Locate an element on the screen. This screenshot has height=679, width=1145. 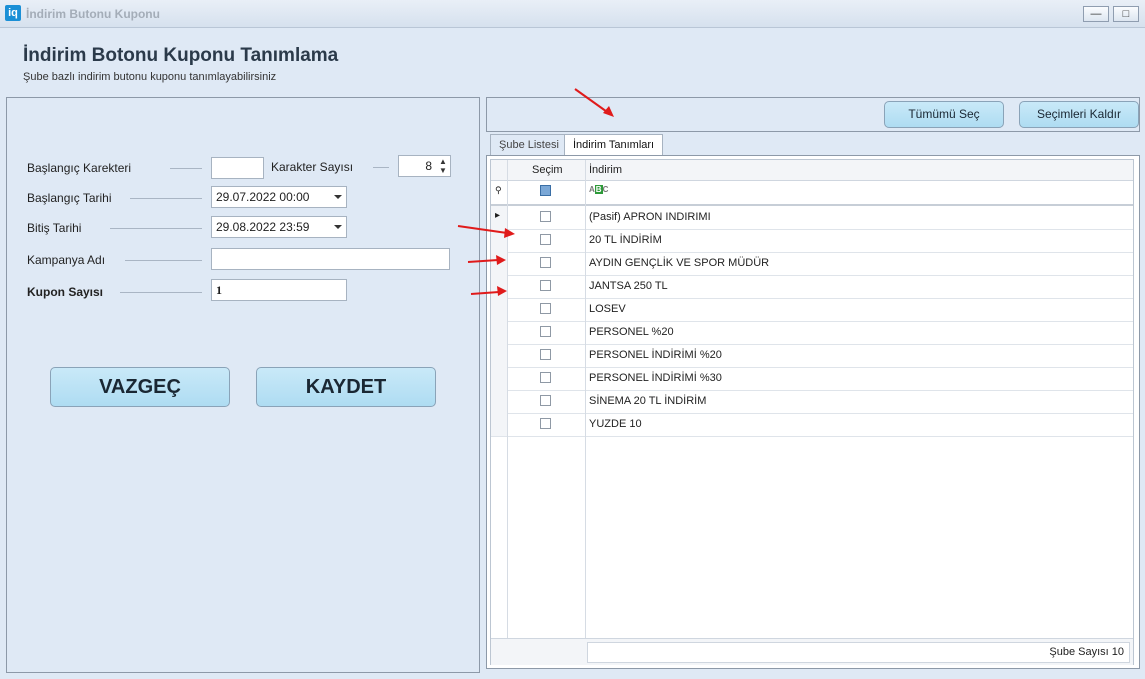
maximize-button: □ is located at coordinates (1126, 14).